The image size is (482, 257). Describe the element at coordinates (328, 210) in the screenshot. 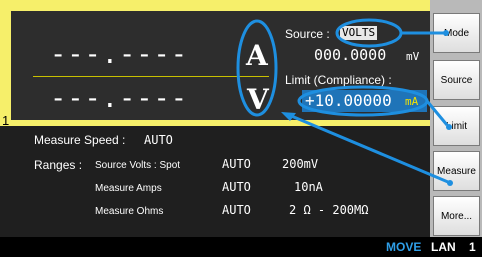

I see `range-row-value: 2 Ω - 200MΩ` at that location.